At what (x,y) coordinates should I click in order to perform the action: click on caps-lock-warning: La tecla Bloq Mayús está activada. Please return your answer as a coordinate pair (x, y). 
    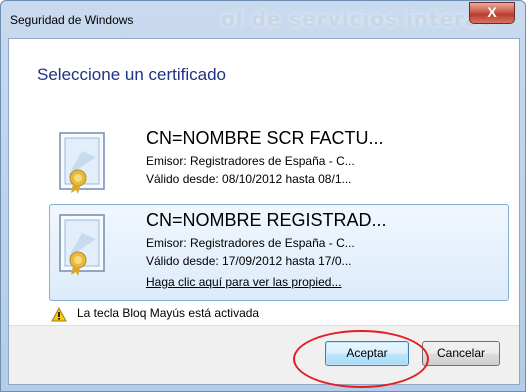
    Looking at the image, I should click on (168, 313).